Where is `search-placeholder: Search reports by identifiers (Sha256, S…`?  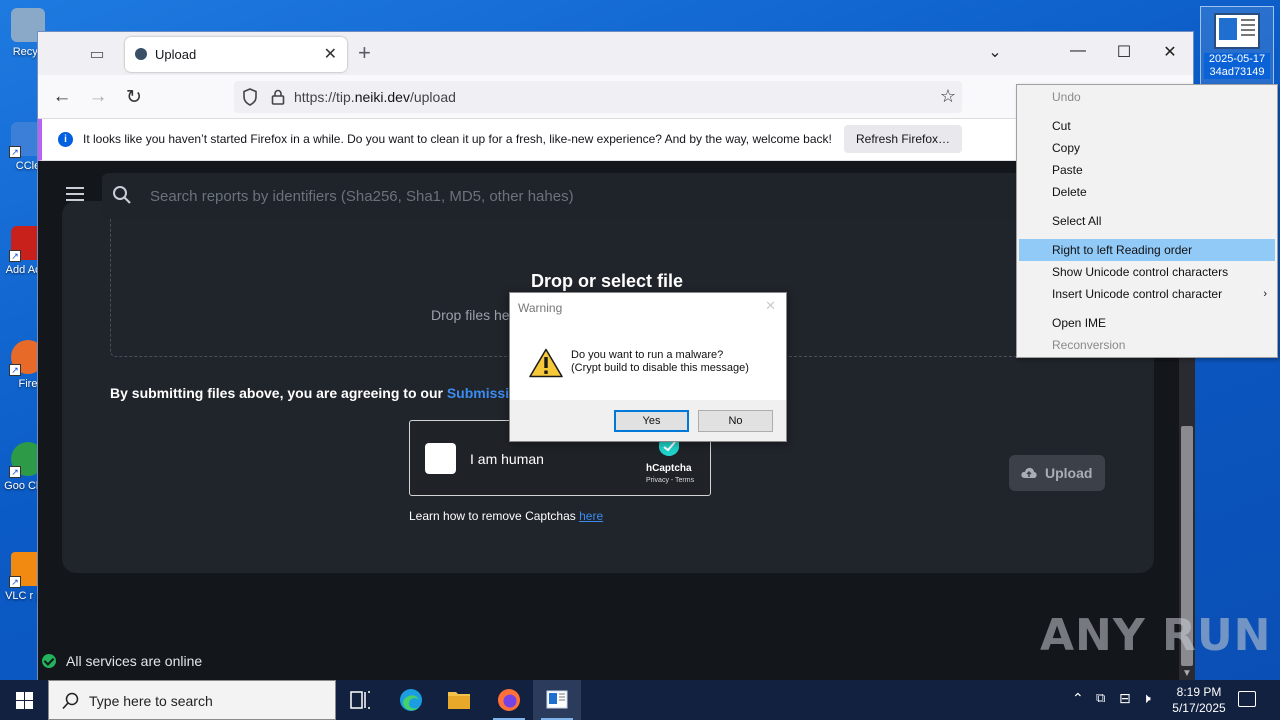 search-placeholder: Search reports by identifiers (Sha256, S… is located at coordinates (362, 196).